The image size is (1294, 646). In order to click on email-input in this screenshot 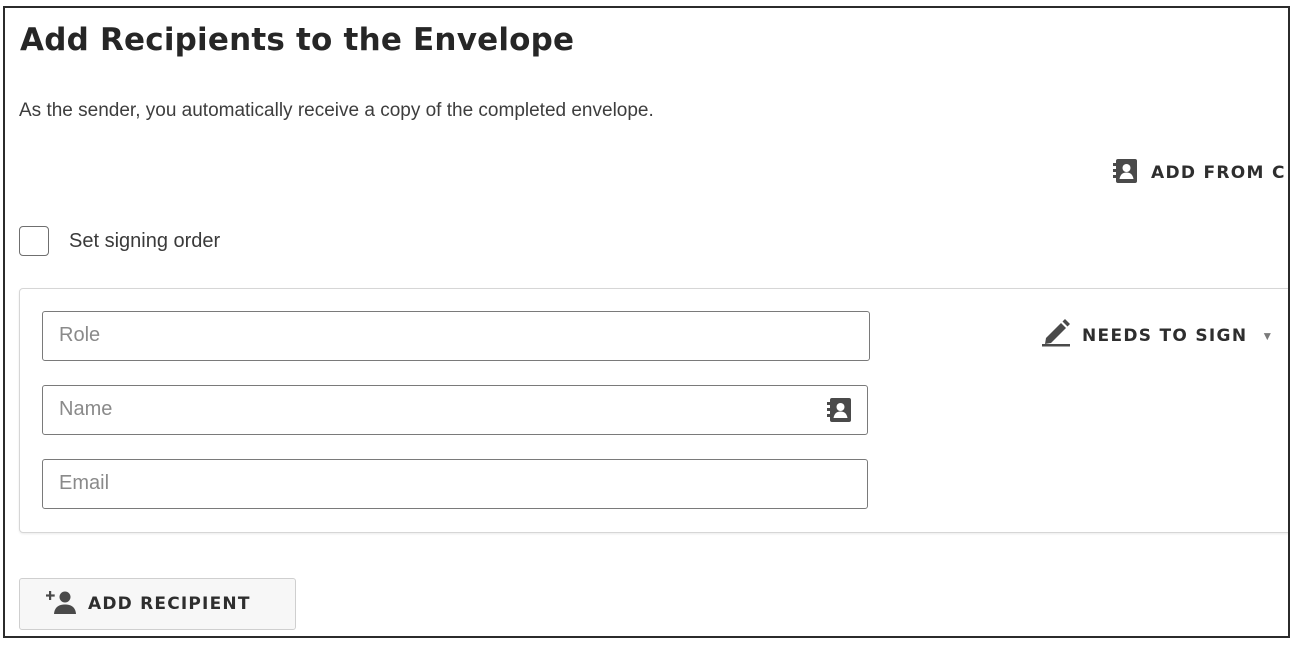, I will do `click(431, 483)`.